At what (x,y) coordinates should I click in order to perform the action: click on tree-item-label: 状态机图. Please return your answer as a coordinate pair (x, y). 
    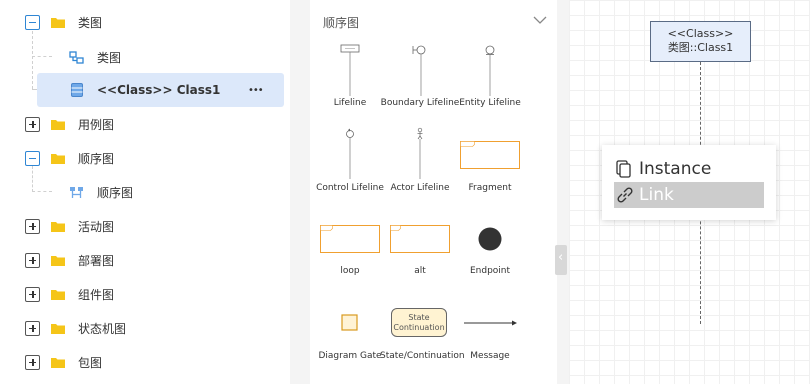
    Looking at the image, I should click on (102, 328).